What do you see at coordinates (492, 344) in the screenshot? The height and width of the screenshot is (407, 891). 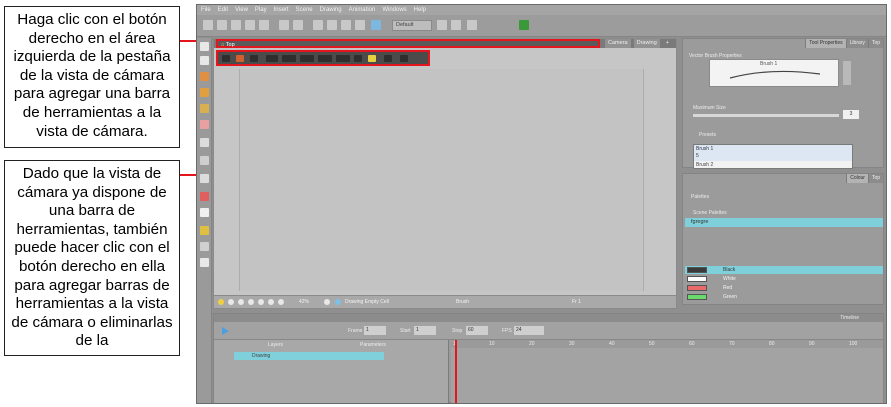 I see `ruler-label: 10` at bounding box center [492, 344].